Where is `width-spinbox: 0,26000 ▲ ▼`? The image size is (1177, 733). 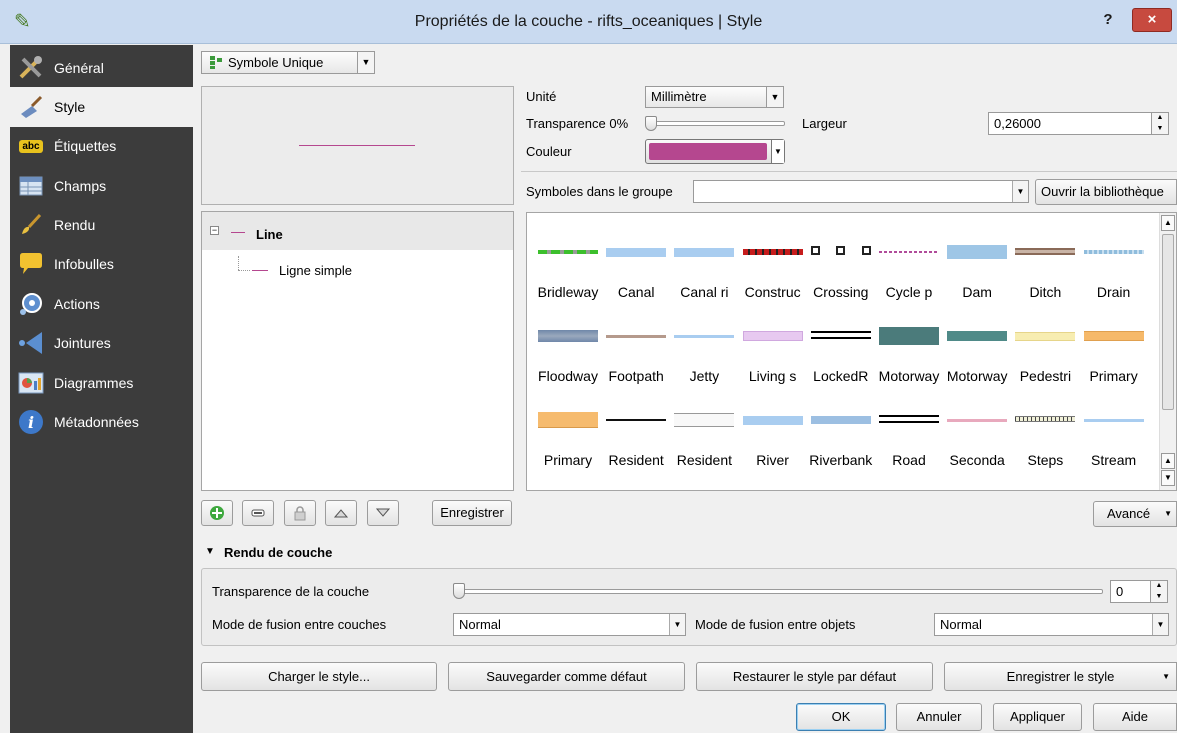
width-spinbox: 0,26000 ▲ ▼ is located at coordinates (1078, 123).